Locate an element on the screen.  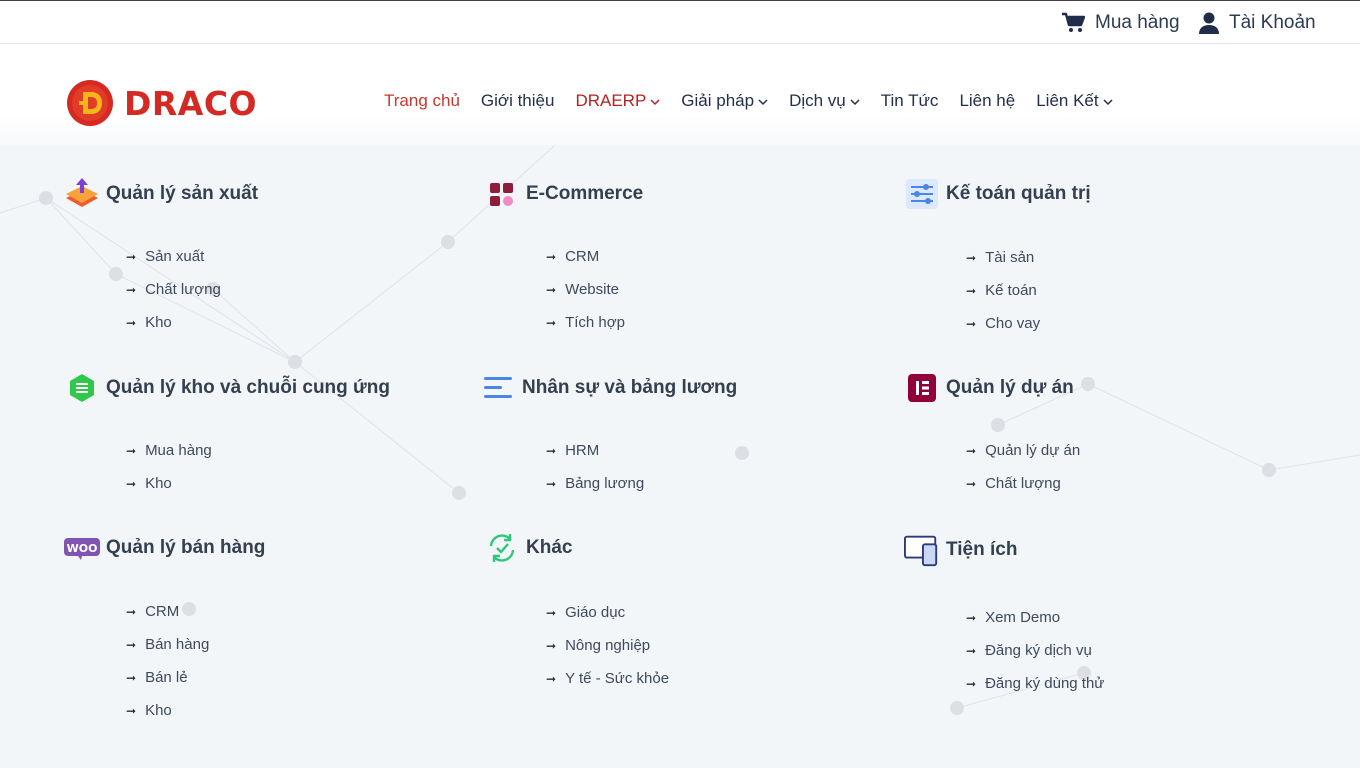
menu-link: ➞ Website is located at coordinates (582, 289).